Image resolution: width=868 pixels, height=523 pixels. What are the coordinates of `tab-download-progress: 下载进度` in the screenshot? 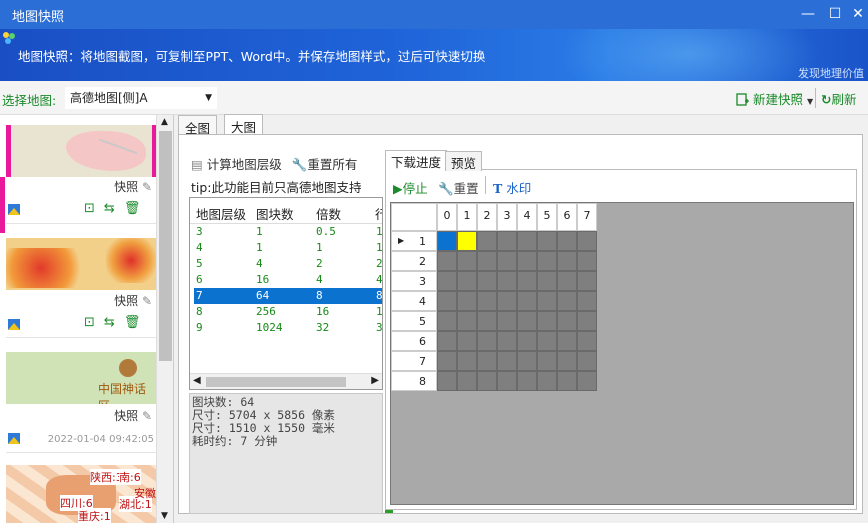 It's located at (416, 160).